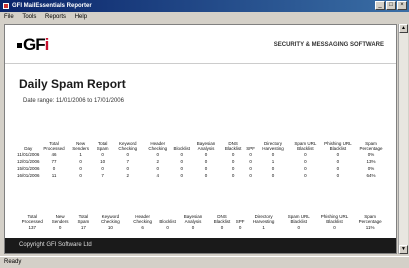 Image resolution: width=409 pixels, height=268 pixels. What do you see at coordinates (102, 146) in the screenshot?
I see `column-header: Total Spam` at bounding box center [102, 146].